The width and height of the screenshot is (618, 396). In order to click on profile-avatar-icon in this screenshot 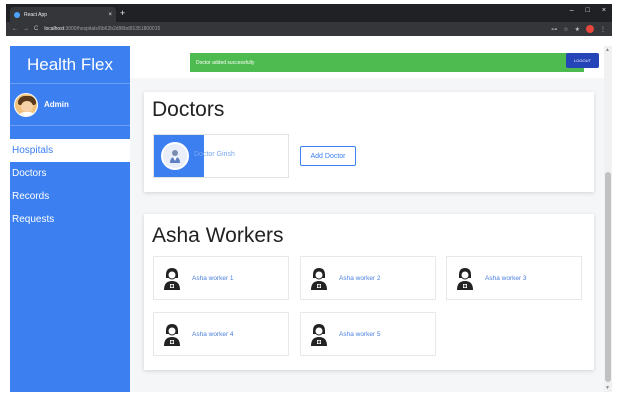, I will do `click(590, 29)`.